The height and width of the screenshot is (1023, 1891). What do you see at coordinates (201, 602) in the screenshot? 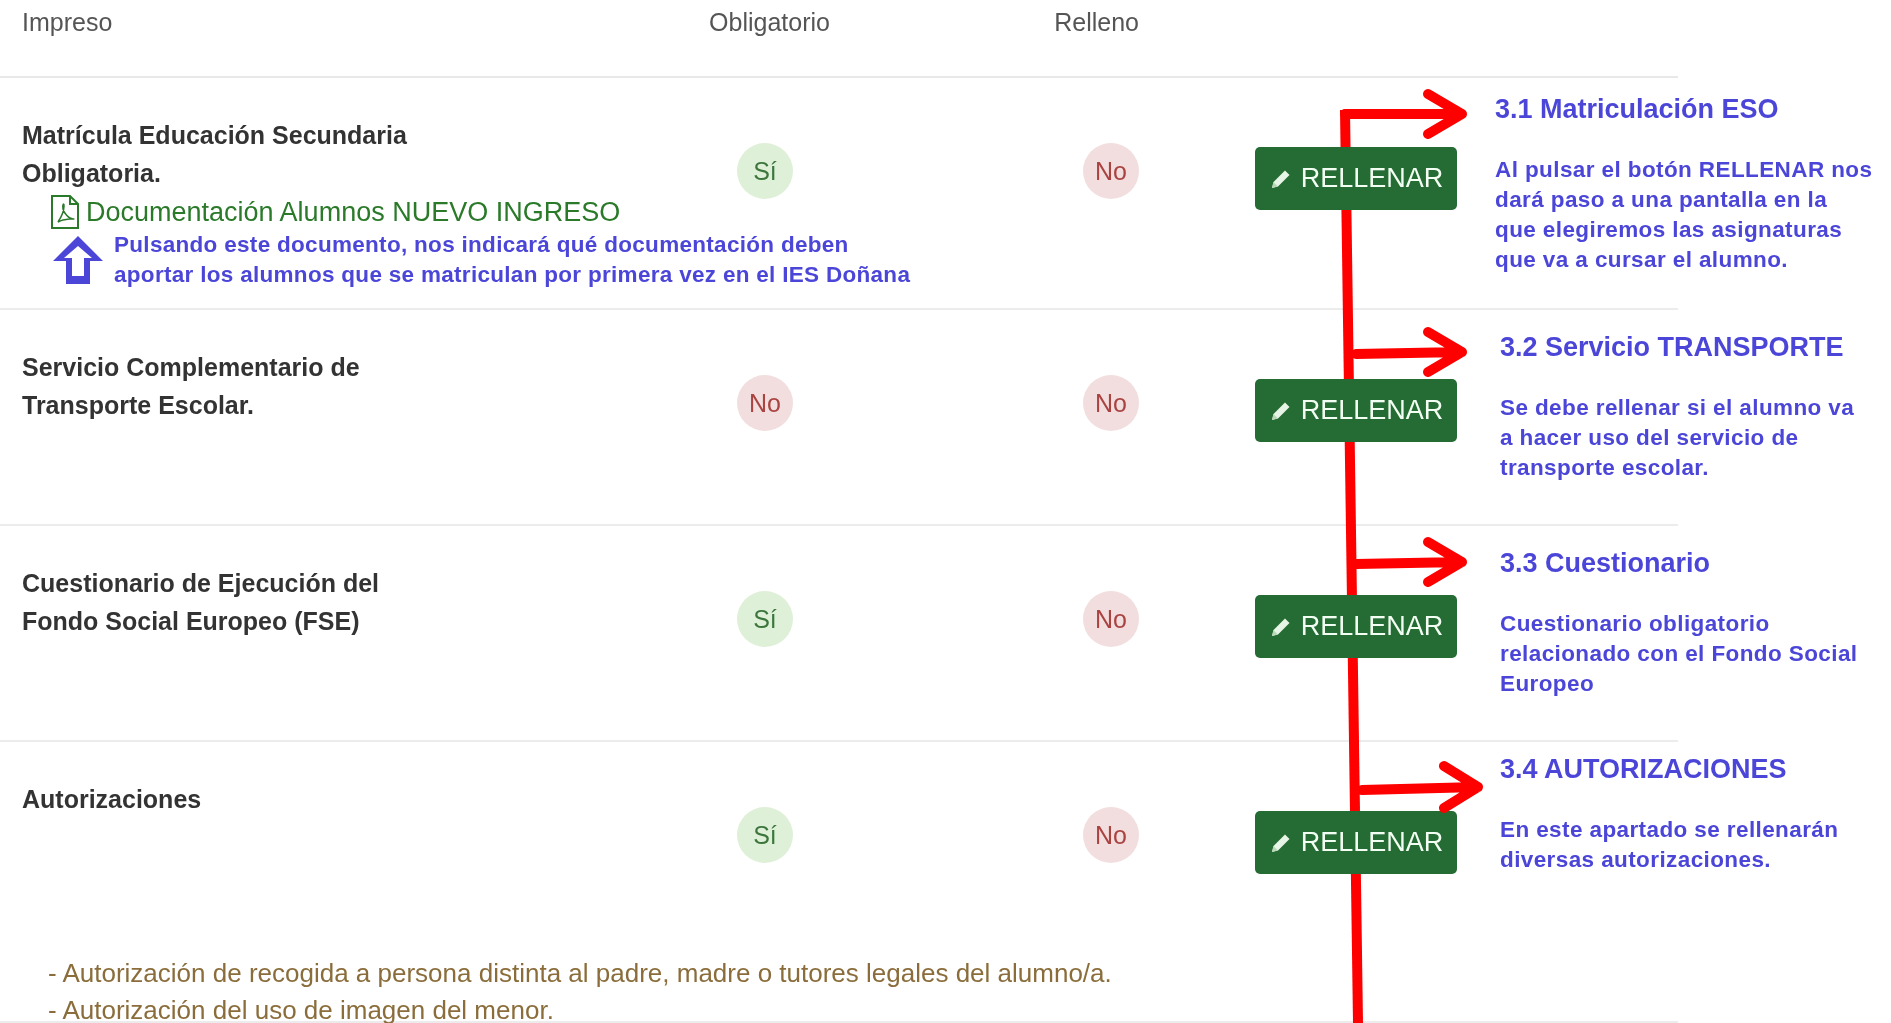
I see `form-title: Cuestionario de Ejecución del Fondo Social Europeo (FSE)` at bounding box center [201, 602].